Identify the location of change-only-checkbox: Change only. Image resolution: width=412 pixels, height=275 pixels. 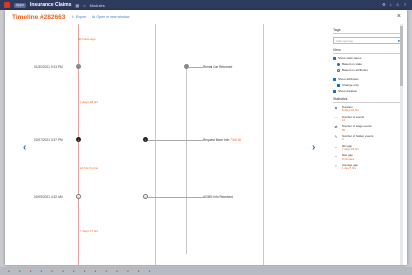
(368, 85).